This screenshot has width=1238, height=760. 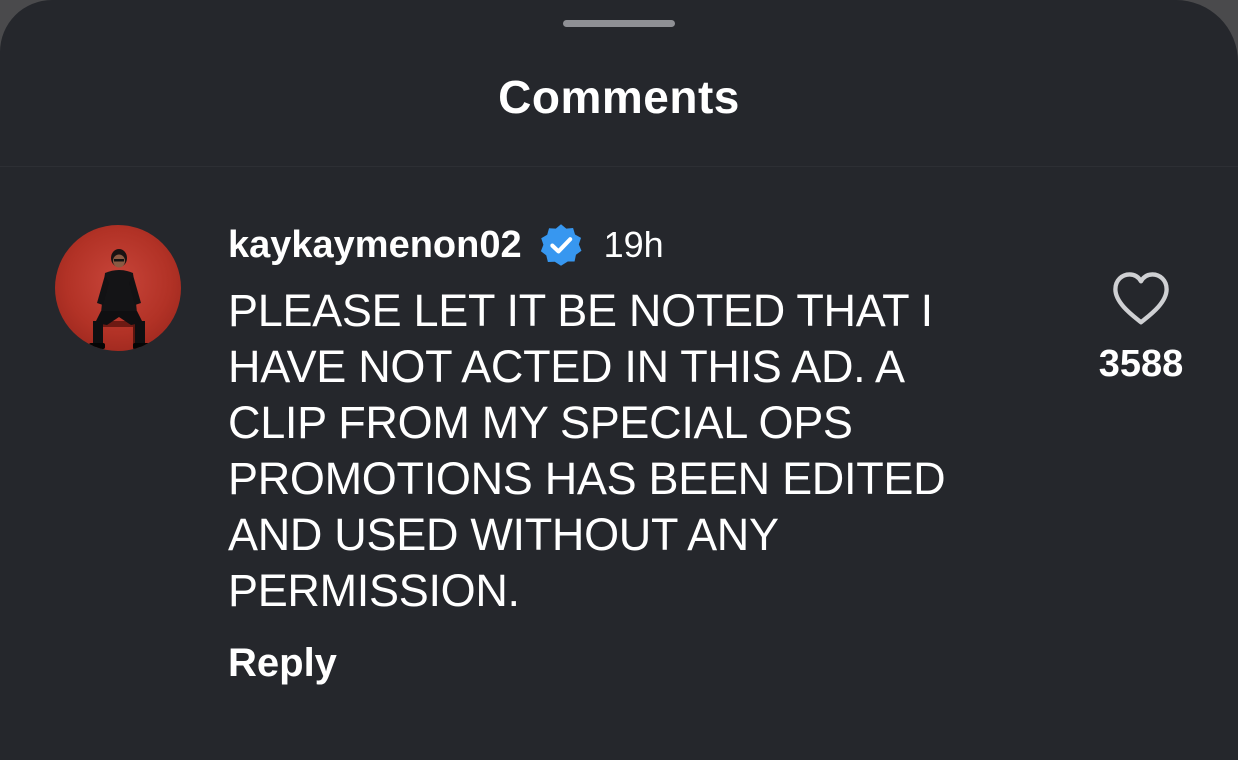 I want to click on avatar-portrait-icon, so click(x=119, y=299).